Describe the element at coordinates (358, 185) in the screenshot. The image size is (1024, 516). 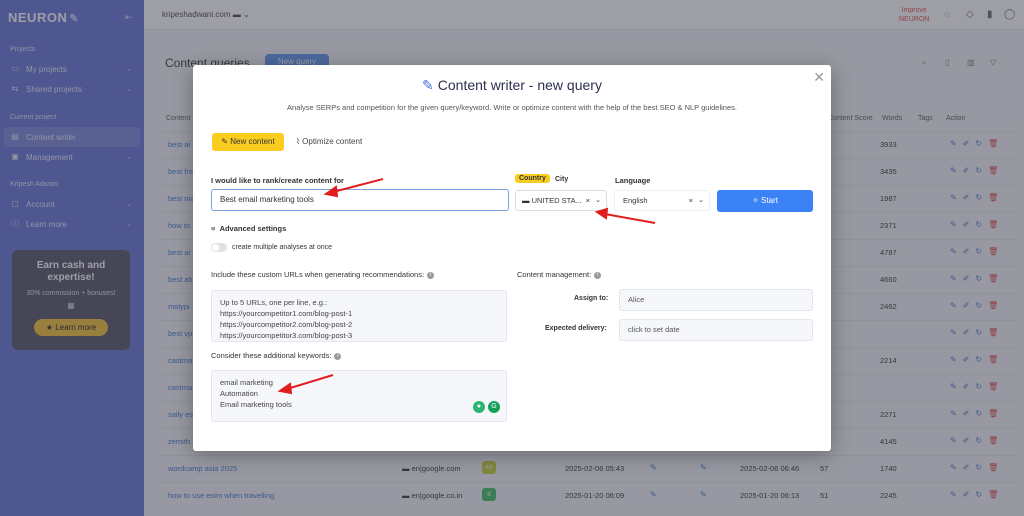
I see `arrow-keyword` at that location.